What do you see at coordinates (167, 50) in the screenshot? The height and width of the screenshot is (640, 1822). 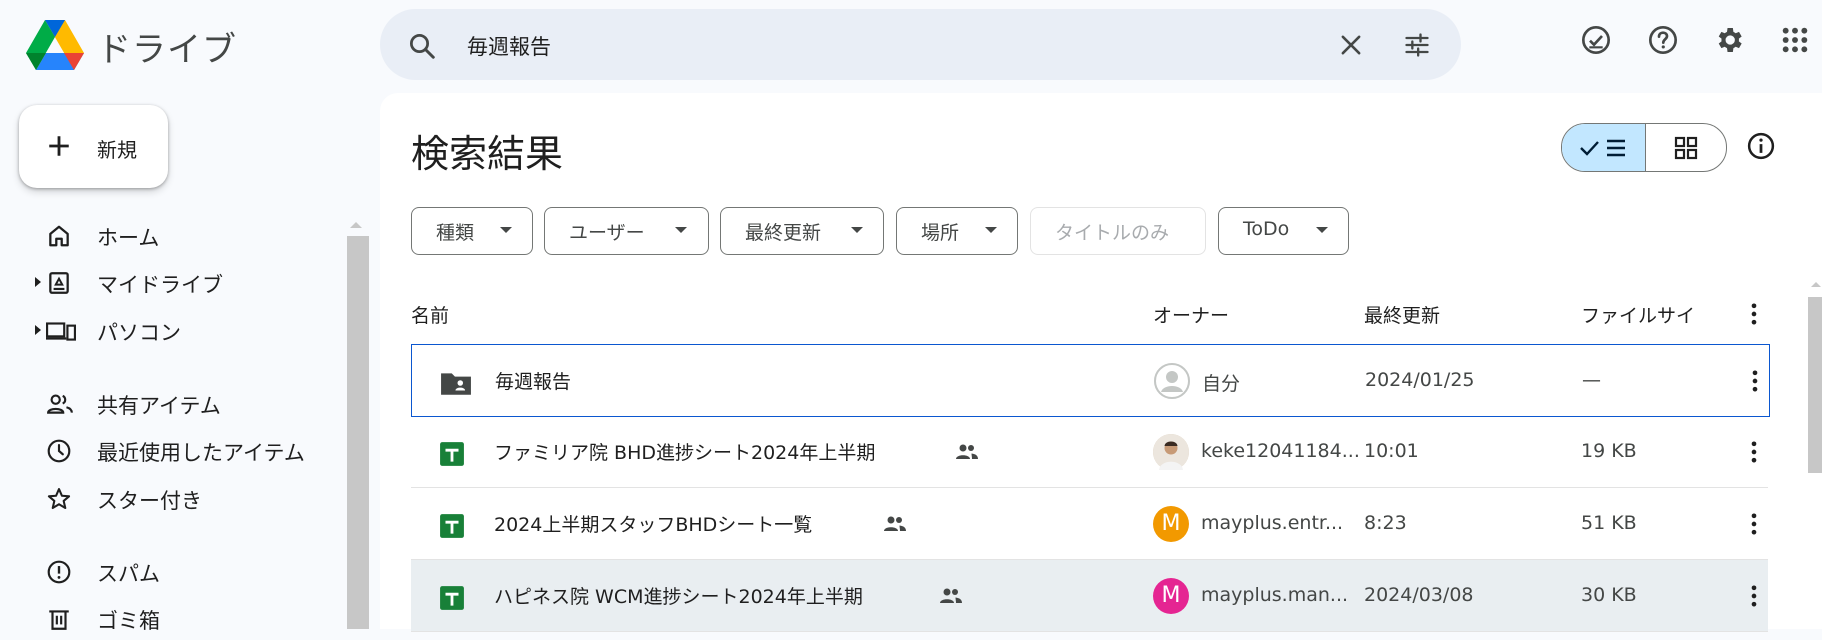 I see `app-title: ドライブ` at bounding box center [167, 50].